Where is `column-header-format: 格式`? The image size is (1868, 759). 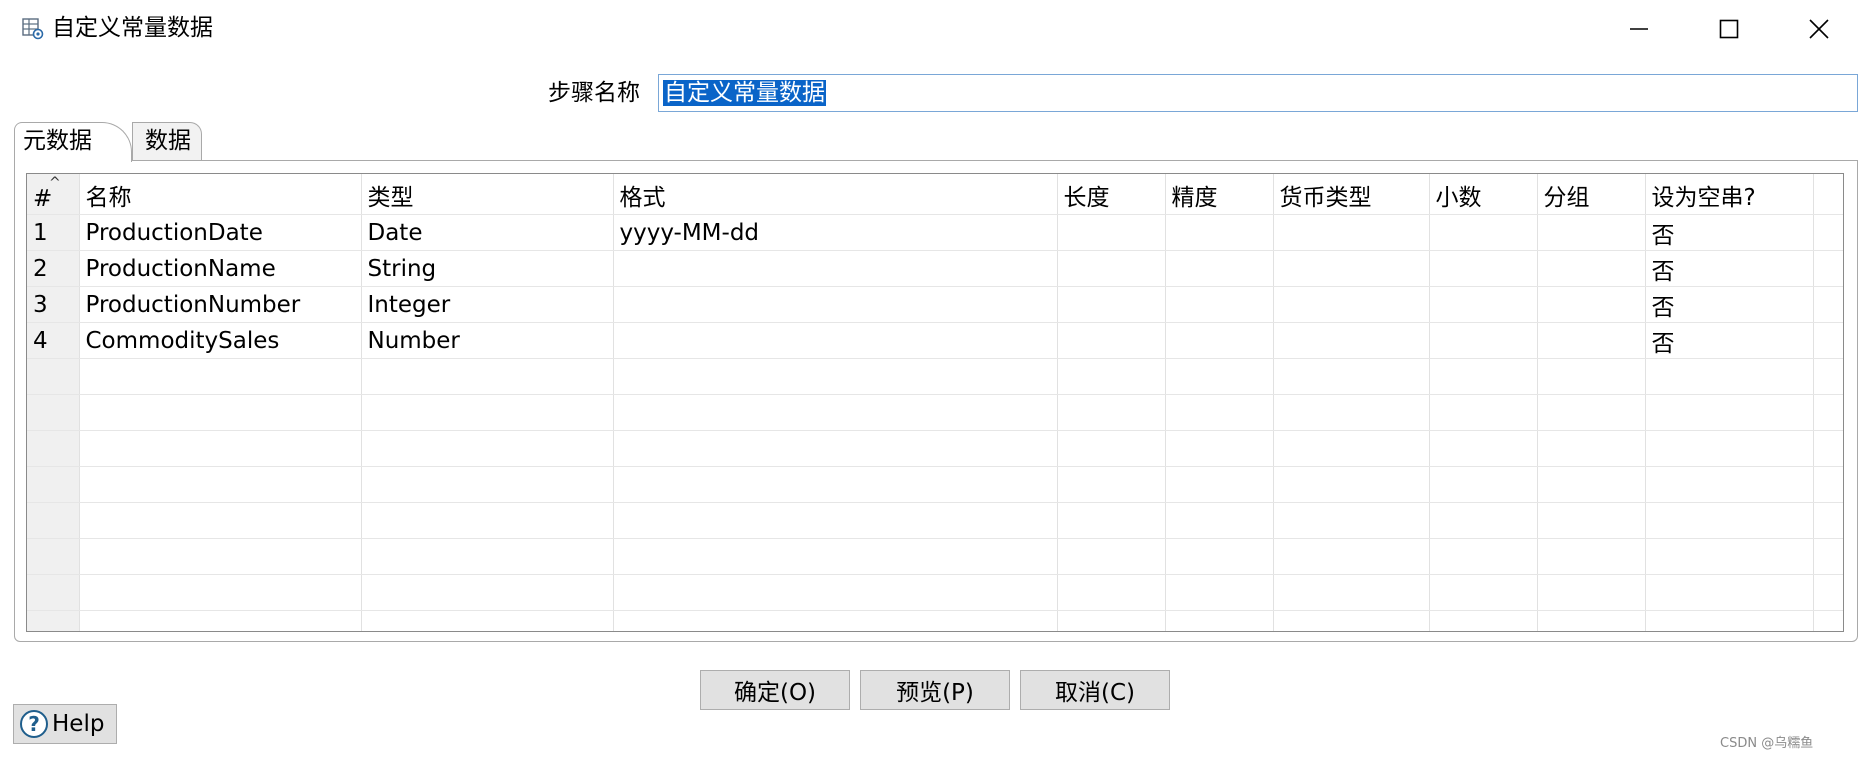
column-header-format: 格式 is located at coordinates (835, 194).